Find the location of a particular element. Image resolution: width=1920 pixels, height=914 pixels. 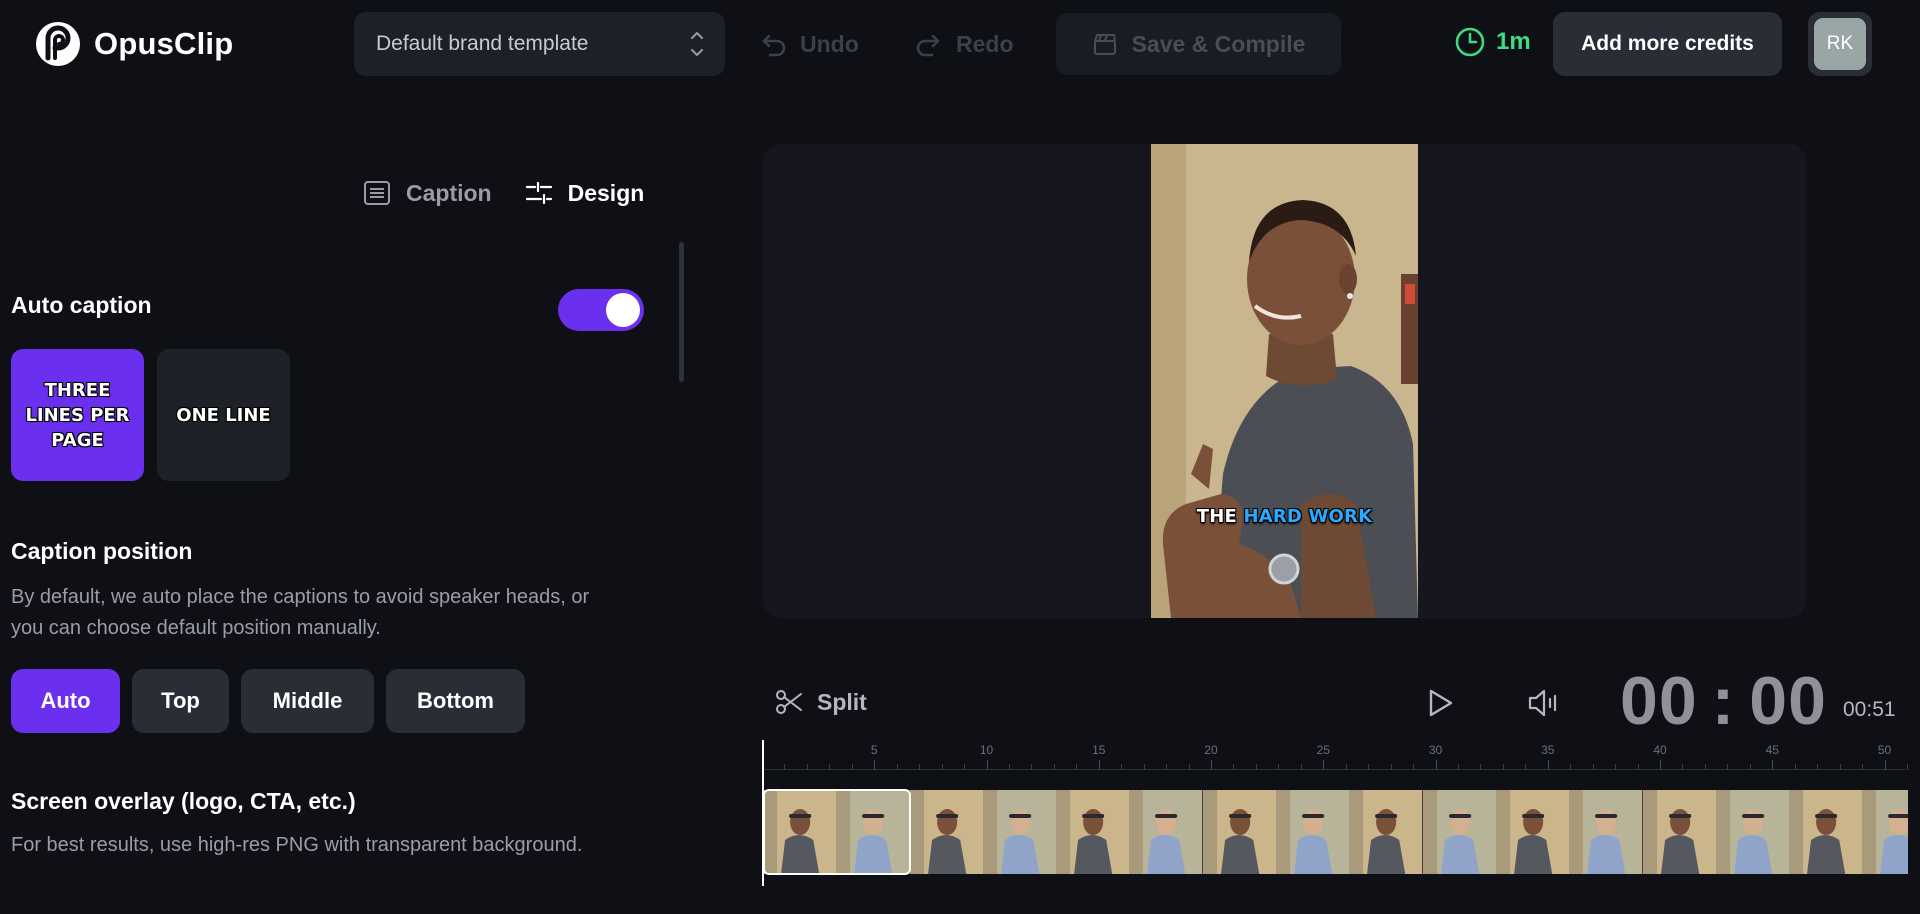

ruler-label: 45 is located at coordinates (1772, 750).